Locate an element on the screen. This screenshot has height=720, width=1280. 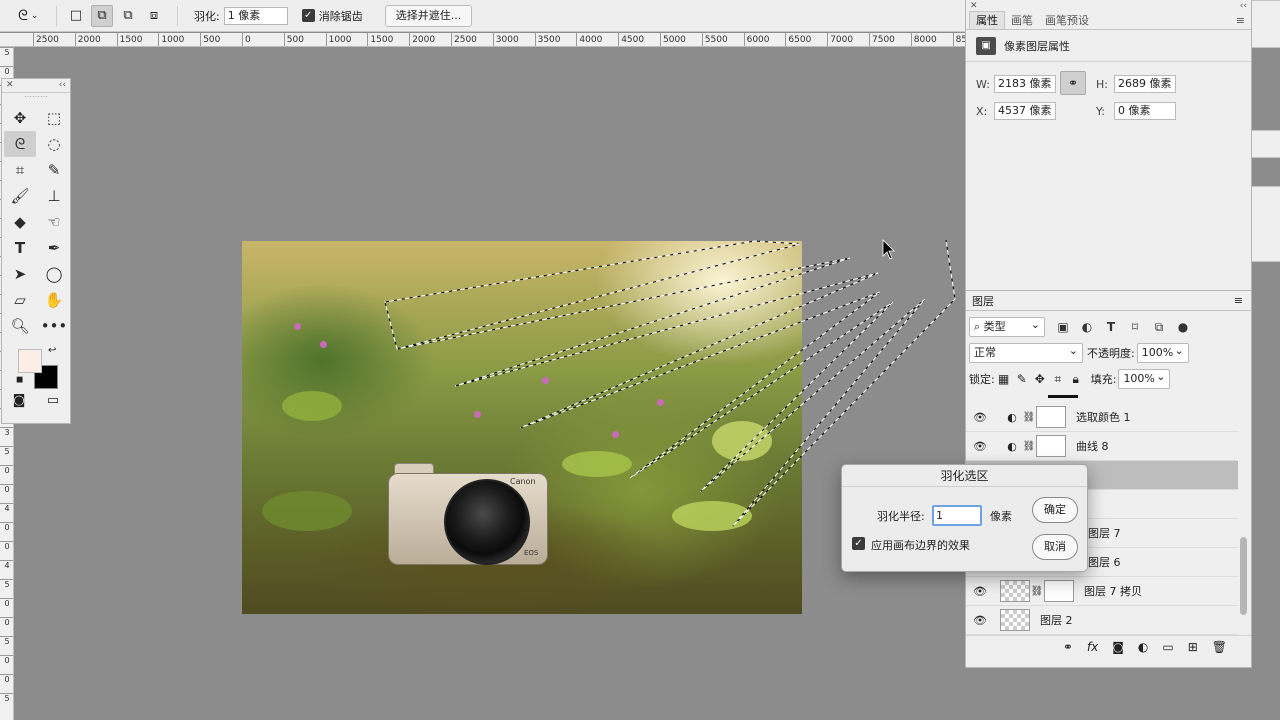
type-tool-icon: T is located at coordinates (20, 248).